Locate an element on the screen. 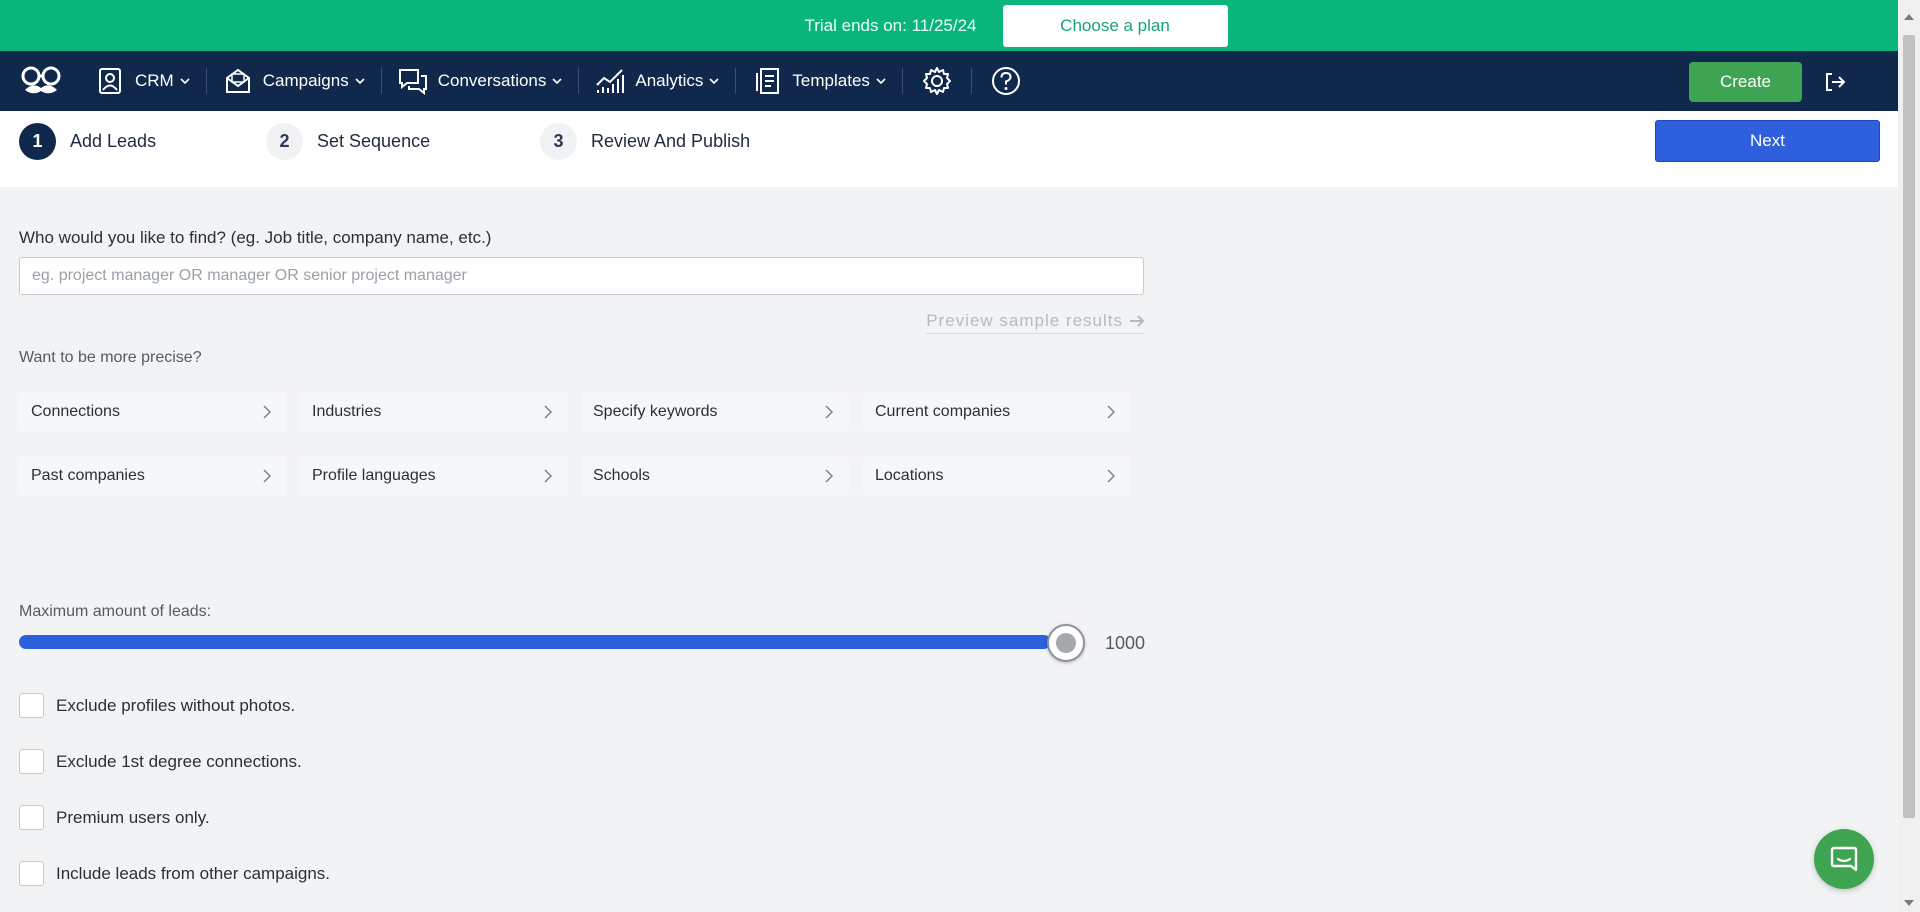 Image resolution: width=1920 pixels, height=912 pixels. preview-sample-results-link: Preview sample results is located at coordinates (1035, 322).